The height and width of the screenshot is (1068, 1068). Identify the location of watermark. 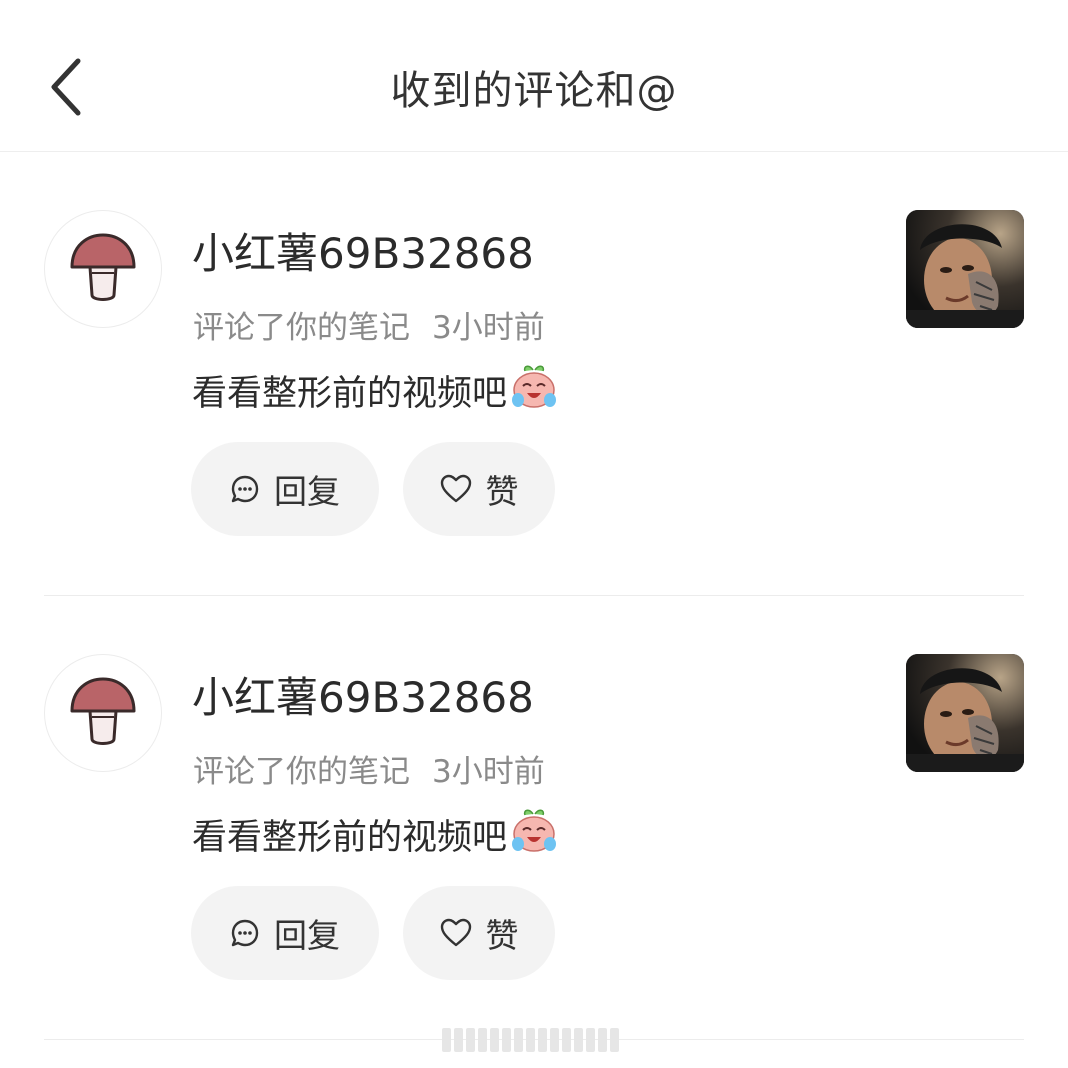
(530, 1040).